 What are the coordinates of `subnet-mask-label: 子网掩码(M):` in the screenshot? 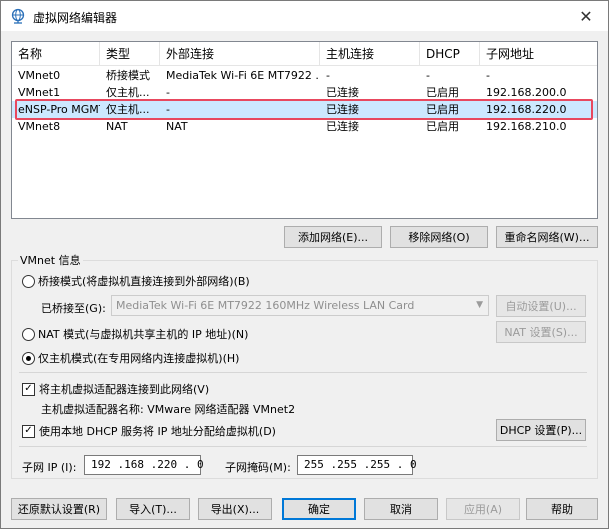 It's located at (258, 467).